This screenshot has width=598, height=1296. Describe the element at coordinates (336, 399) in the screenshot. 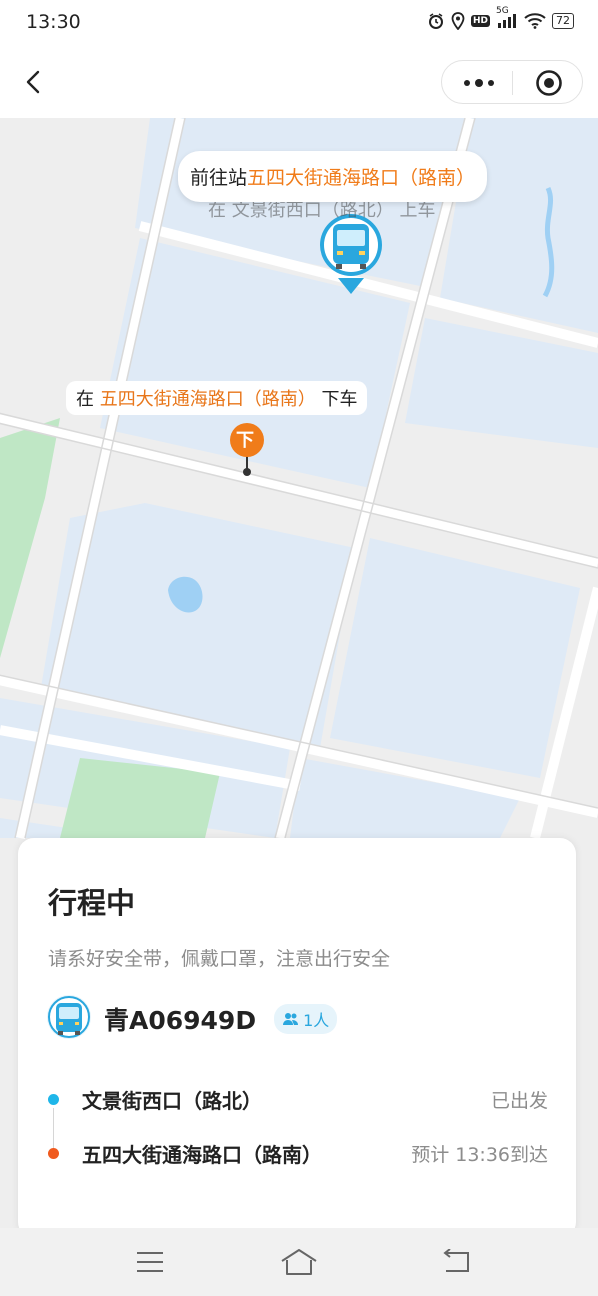

I see `alight-suffix: 下车` at that location.